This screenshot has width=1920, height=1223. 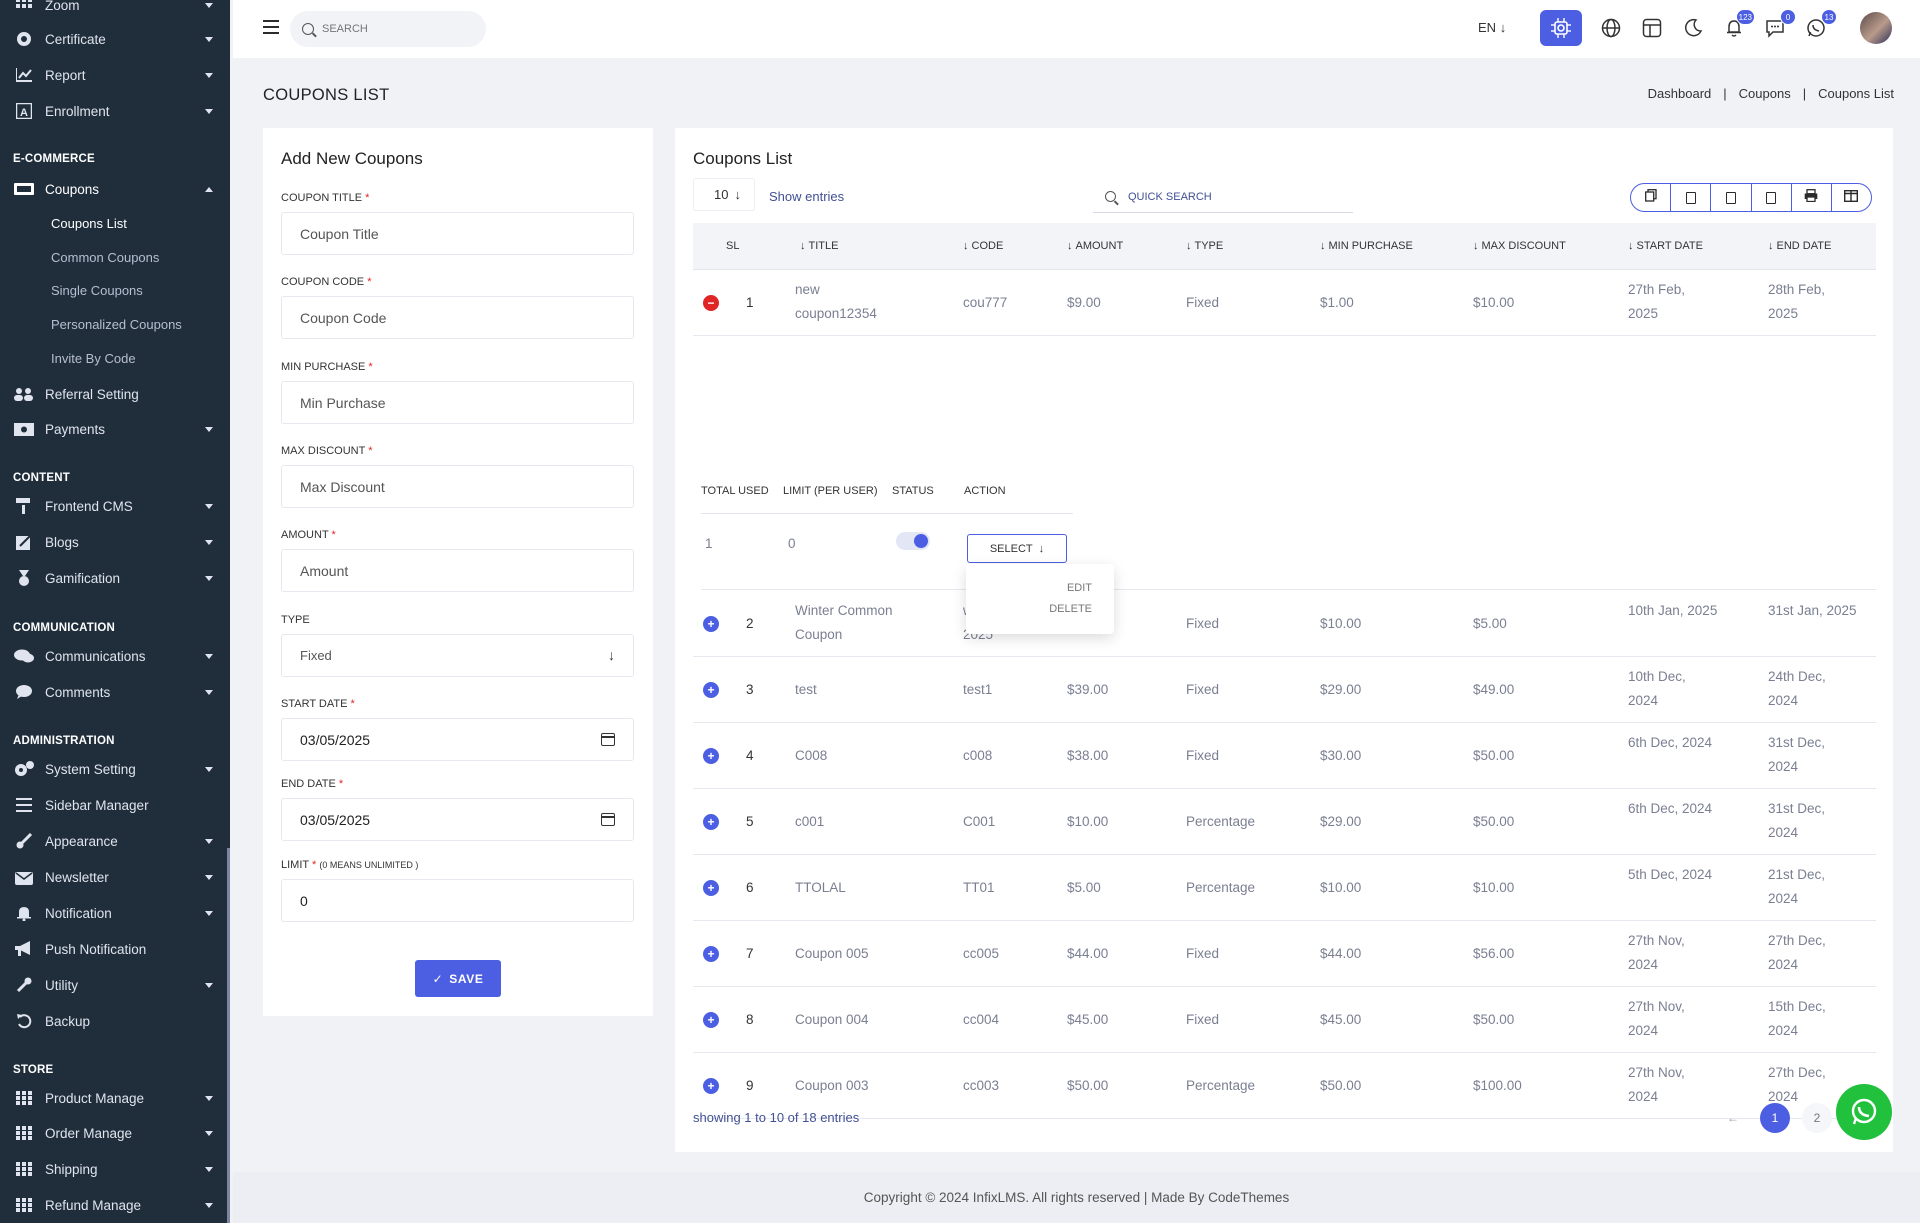 I want to click on sidebar-item-backup: Backup, so click(x=113, y=1021).